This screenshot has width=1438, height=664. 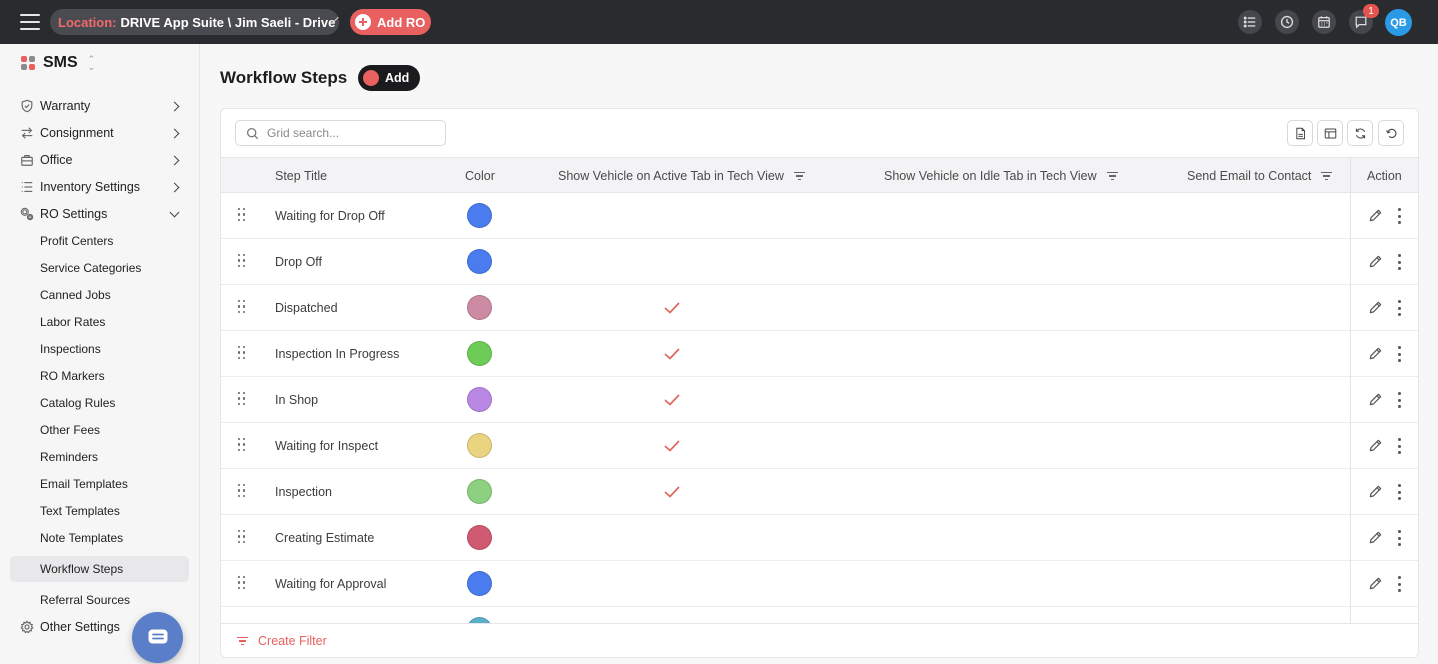 I want to click on export-pdf-button, so click(x=1300, y=133).